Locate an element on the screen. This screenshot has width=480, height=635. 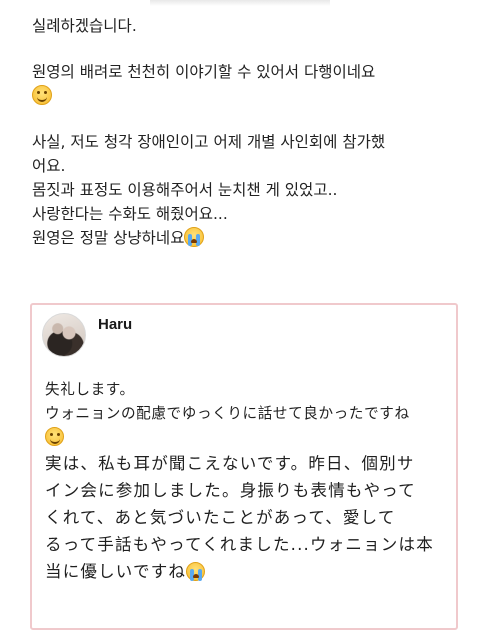
card-line: イン会に参加しました。身振りも表情もやって is located at coordinates (230, 490).